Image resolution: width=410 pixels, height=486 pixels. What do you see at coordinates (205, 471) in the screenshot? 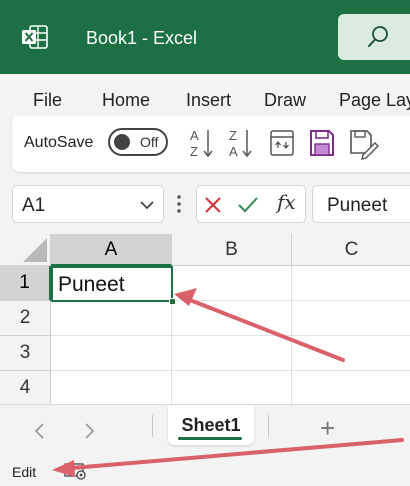
I see `status-bar: Edit` at bounding box center [205, 471].